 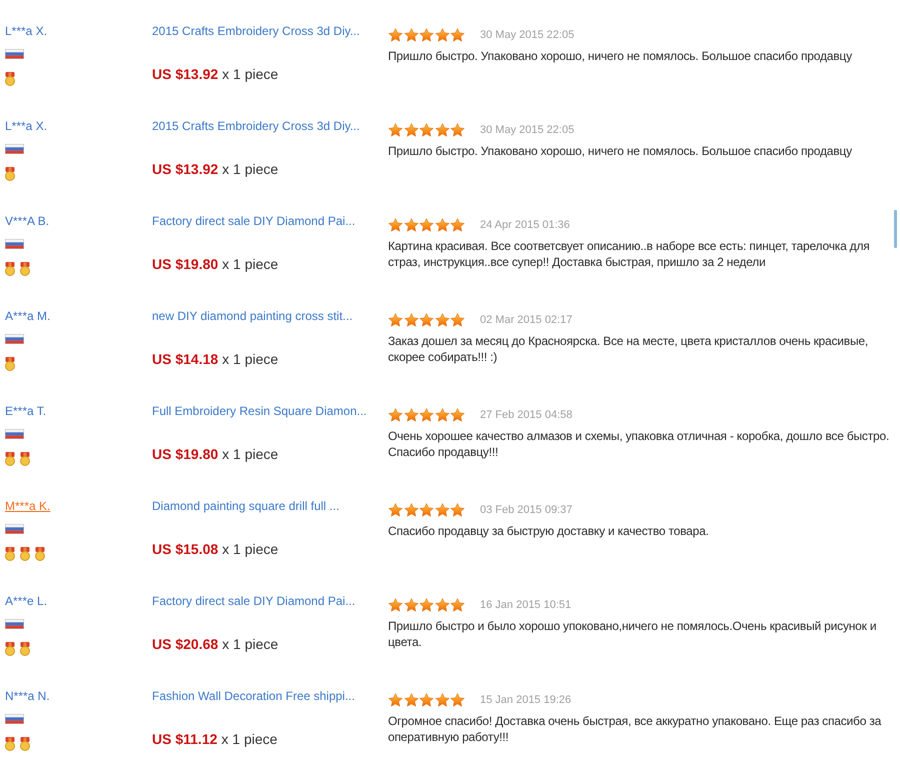 What do you see at coordinates (26, 601) in the screenshot?
I see `buyer-name-link: A***e L.` at bounding box center [26, 601].